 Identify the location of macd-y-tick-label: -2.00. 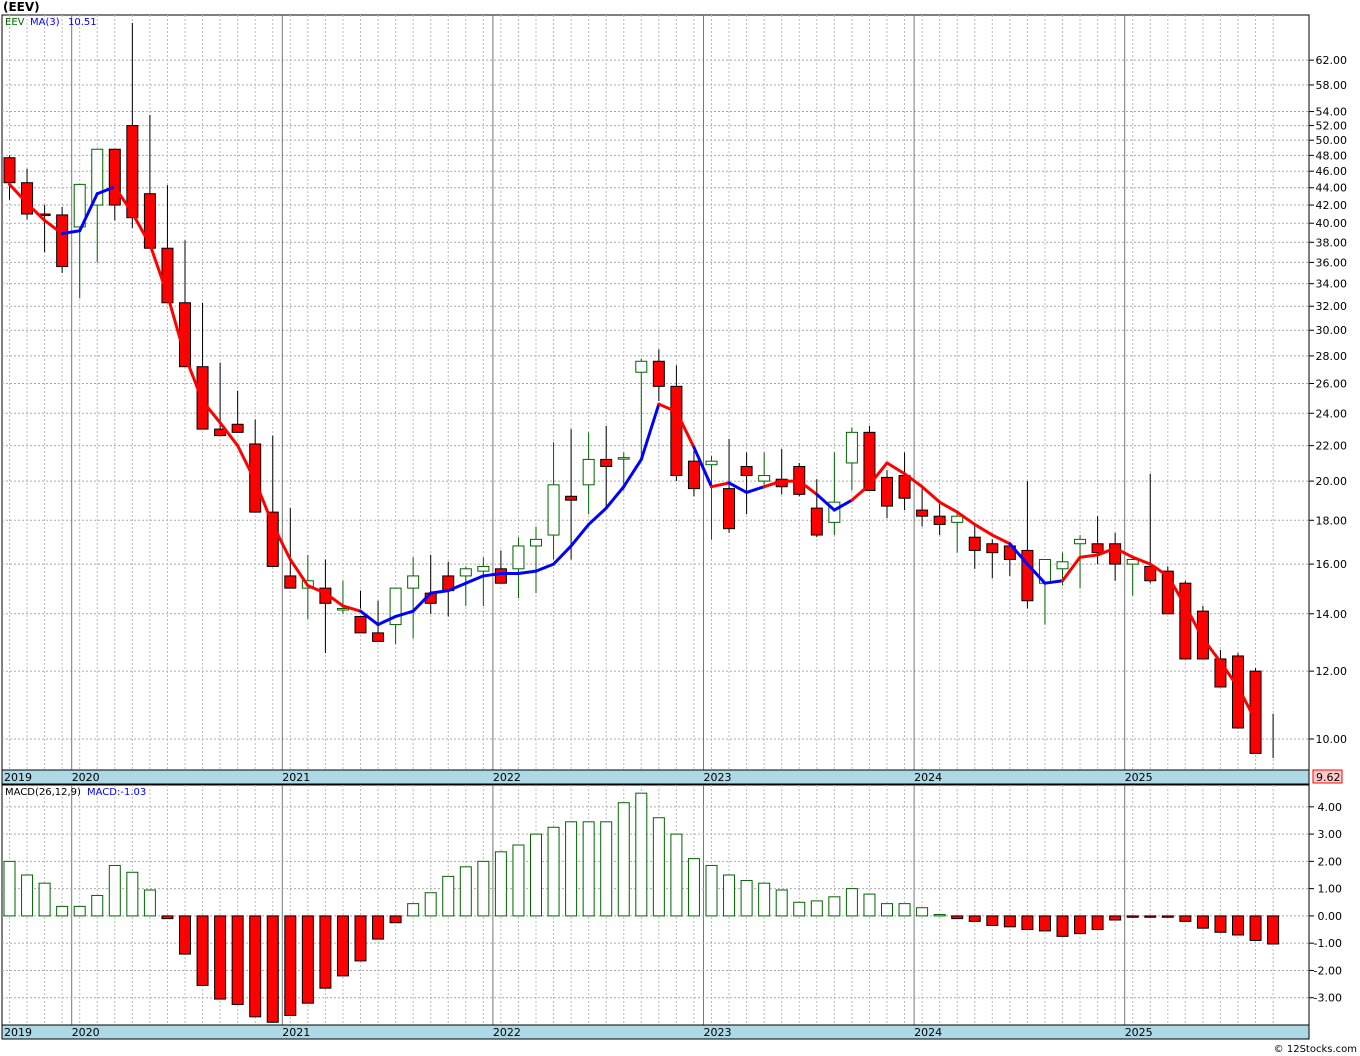
(1328, 970).